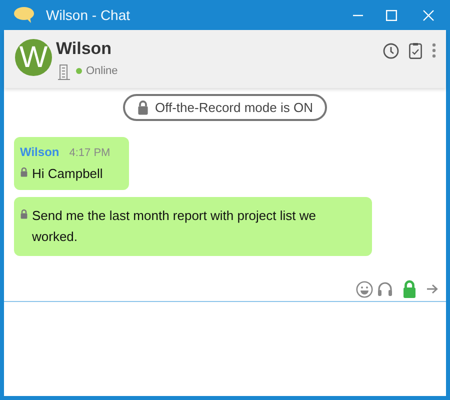 Image resolution: width=450 pixels, height=400 pixels. Describe the element at coordinates (84, 49) in the screenshot. I see `contact-name: Wilson` at that location.